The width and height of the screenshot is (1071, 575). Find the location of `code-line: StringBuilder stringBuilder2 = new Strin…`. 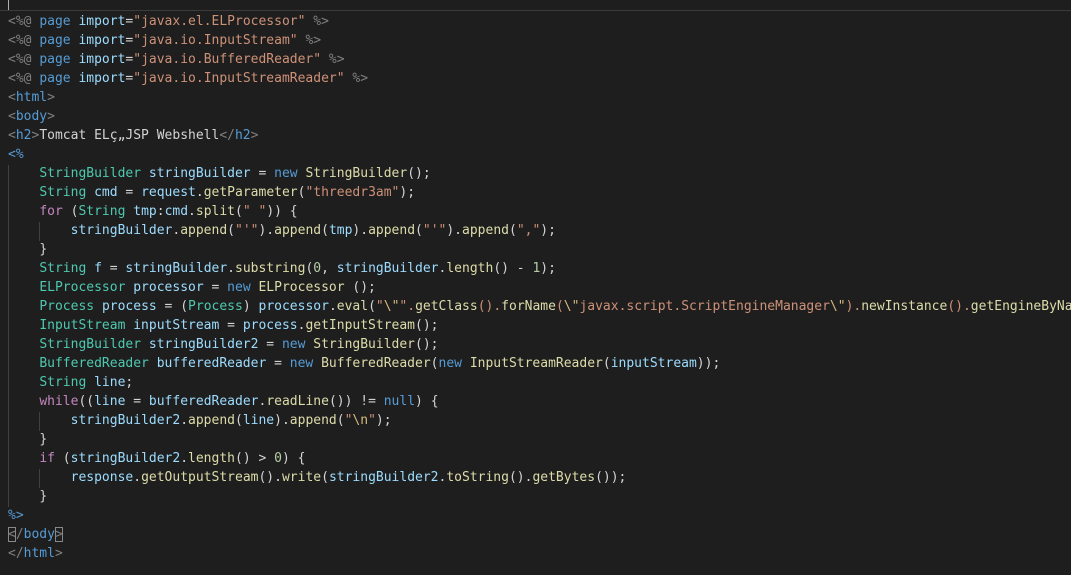

code-line: StringBuilder stringBuilder2 = new Strin… is located at coordinates (539, 344).